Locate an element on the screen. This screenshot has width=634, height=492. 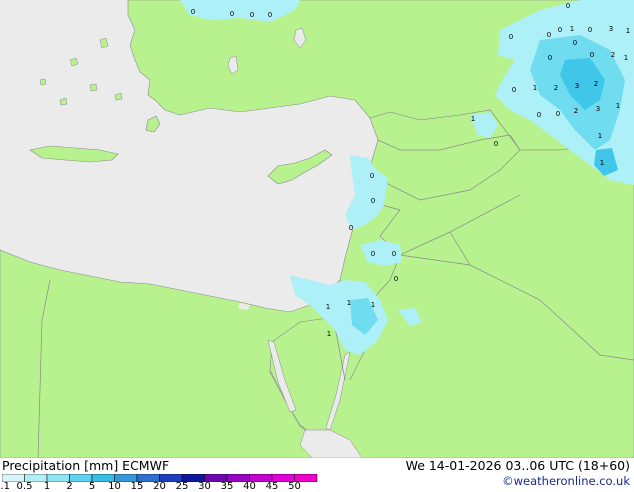
legend-tick-label: 20 is located at coordinates (159, 486).